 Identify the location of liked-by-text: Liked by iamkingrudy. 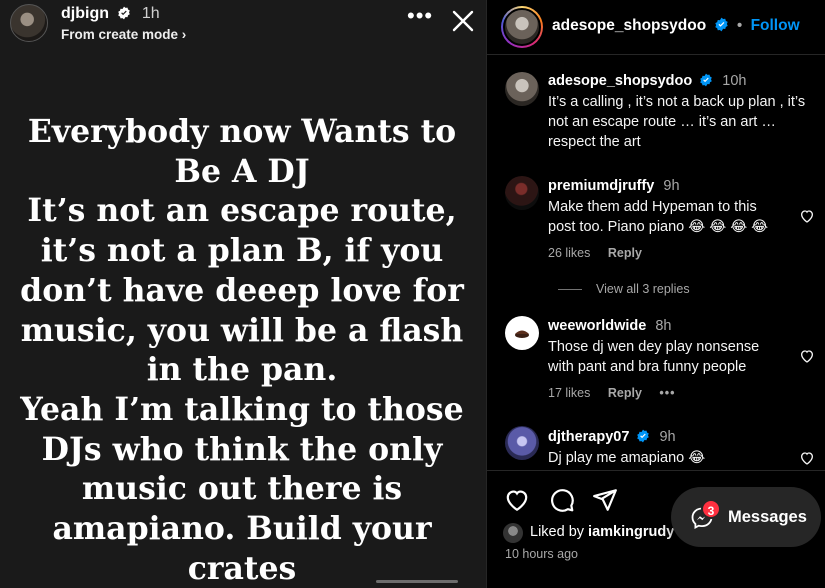
(602, 532).